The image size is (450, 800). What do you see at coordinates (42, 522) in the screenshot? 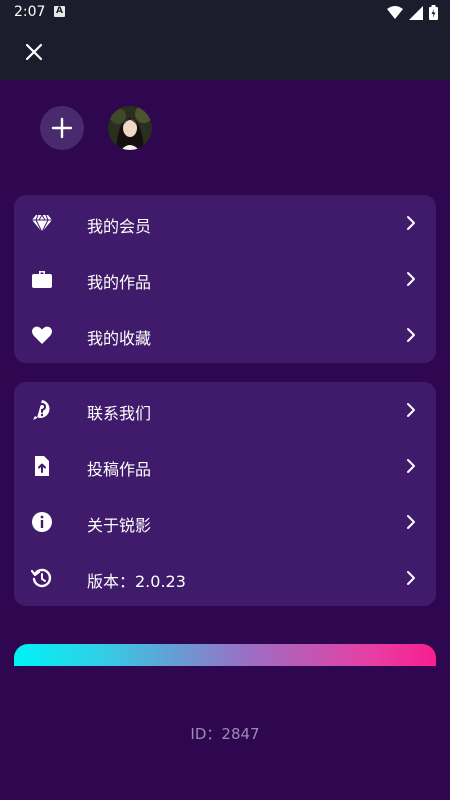
I see `info-icon` at bounding box center [42, 522].